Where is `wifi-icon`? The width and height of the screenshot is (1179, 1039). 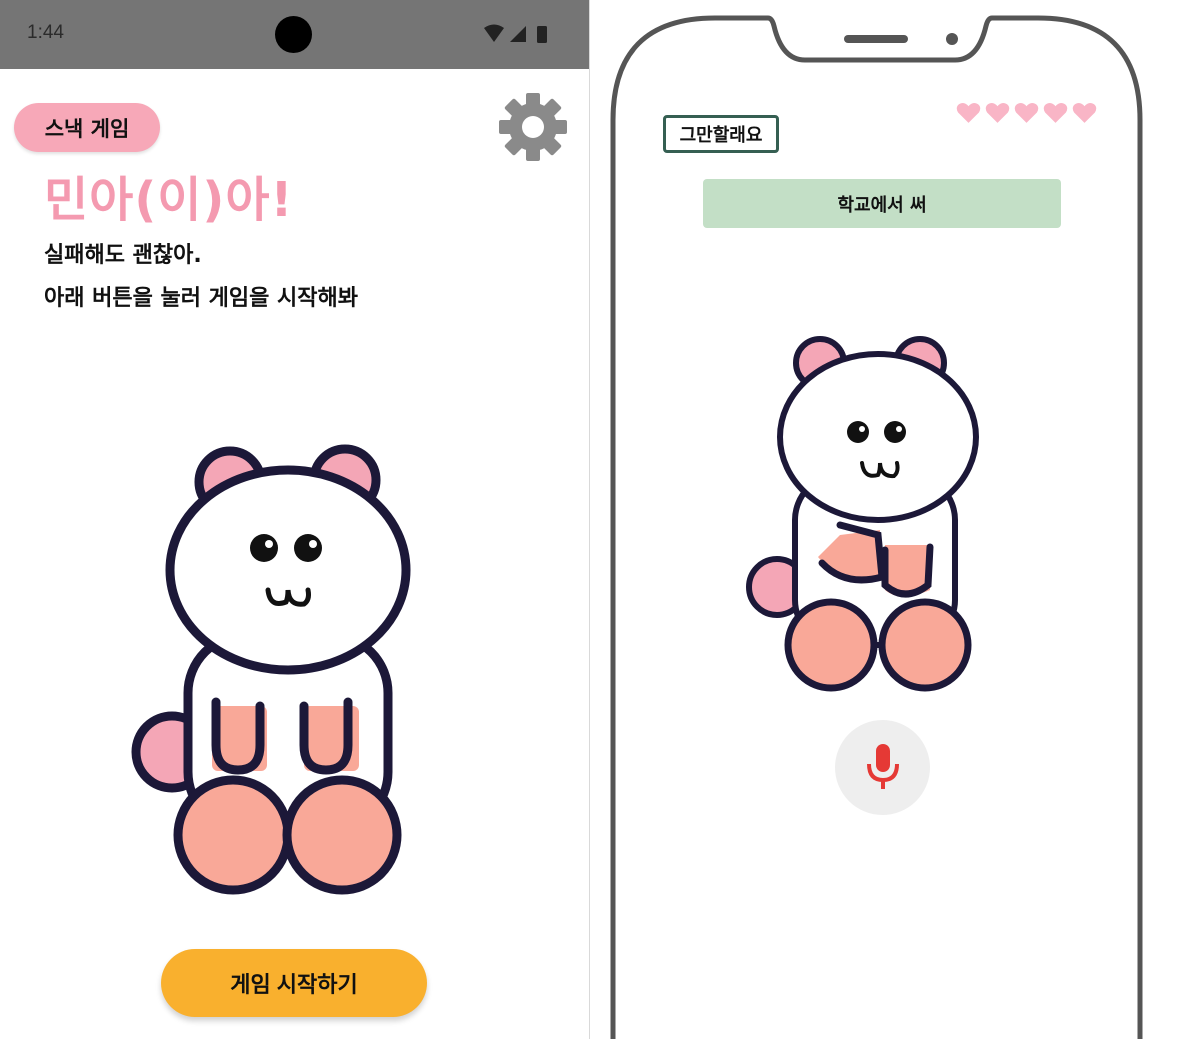
wifi-icon is located at coordinates (494, 33).